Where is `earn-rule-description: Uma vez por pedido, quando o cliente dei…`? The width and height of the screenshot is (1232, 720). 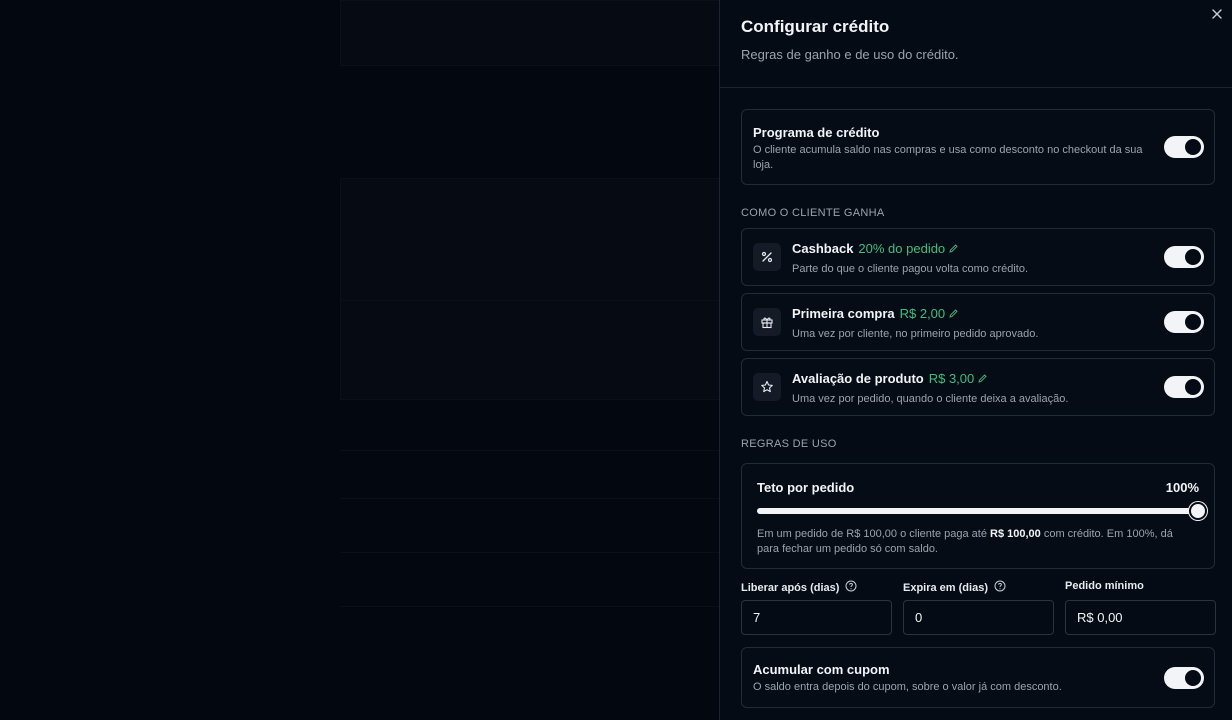 earn-rule-description: Uma vez por pedido, quando o cliente dei… is located at coordinates (930, 399).